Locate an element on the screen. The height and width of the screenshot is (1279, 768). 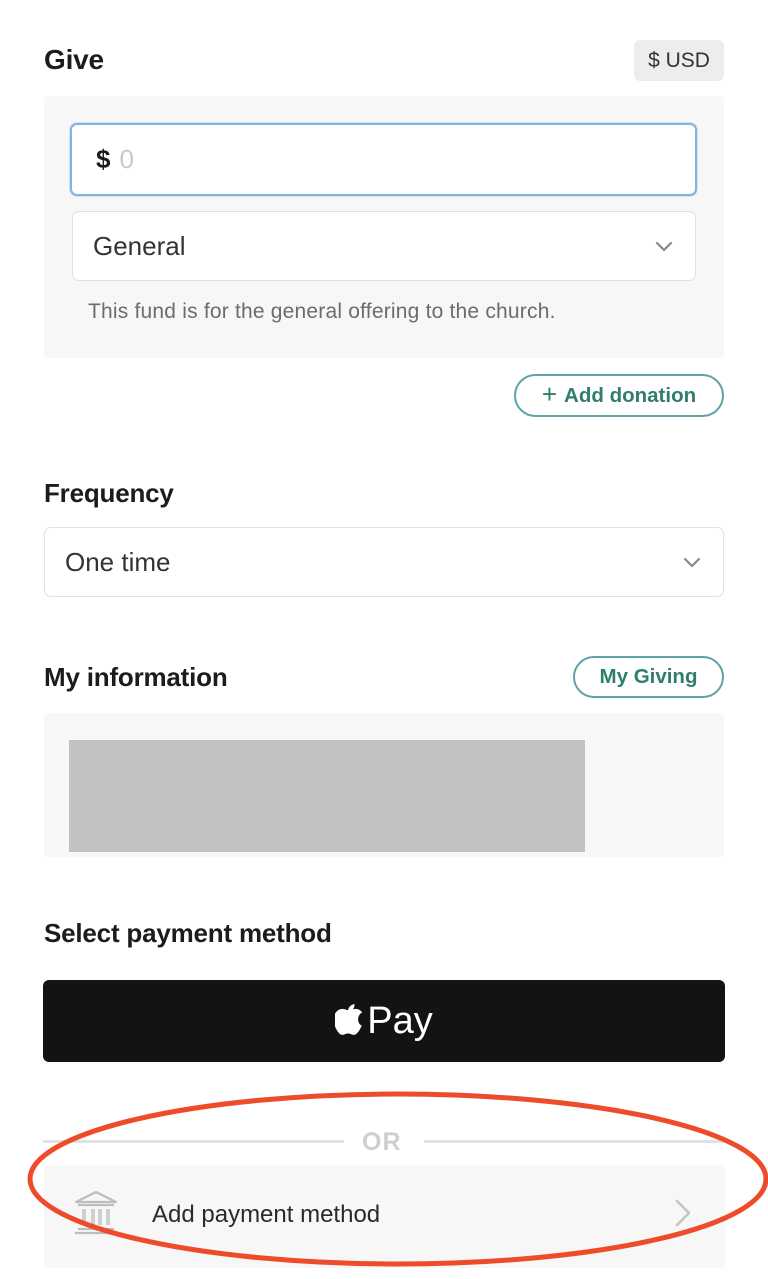
payment-method-title: Select payment method is located at coordinates (188, 933).